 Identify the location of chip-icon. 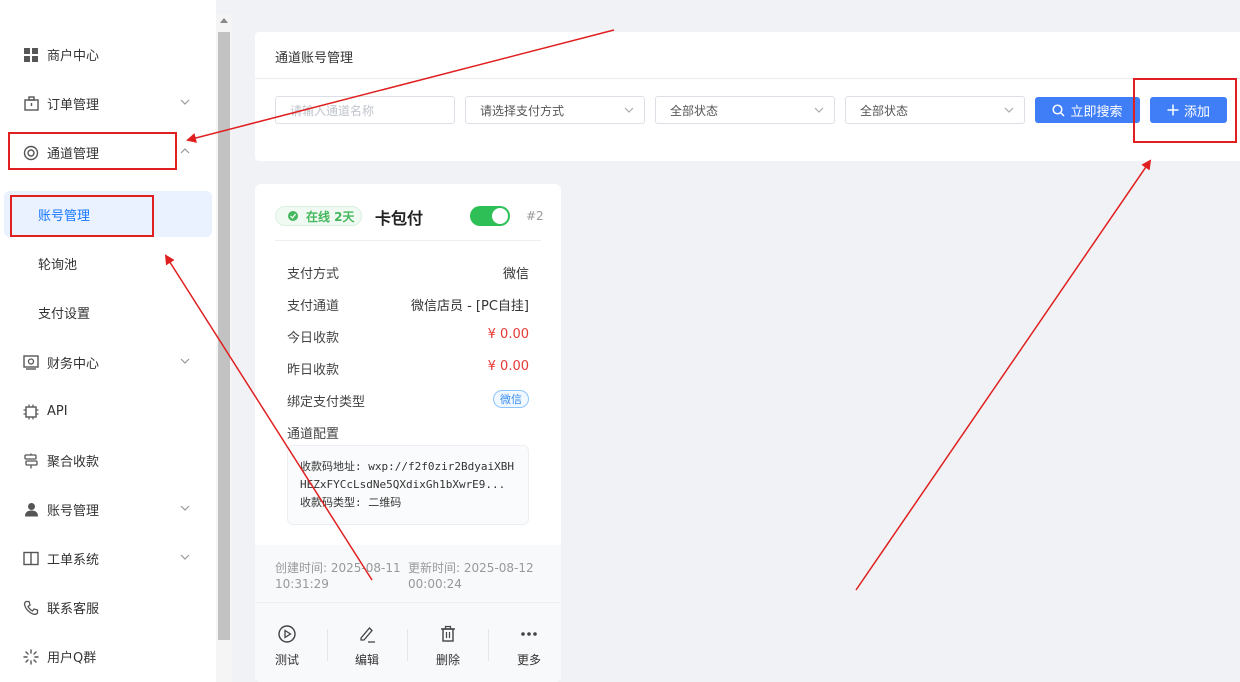
(31, 412).